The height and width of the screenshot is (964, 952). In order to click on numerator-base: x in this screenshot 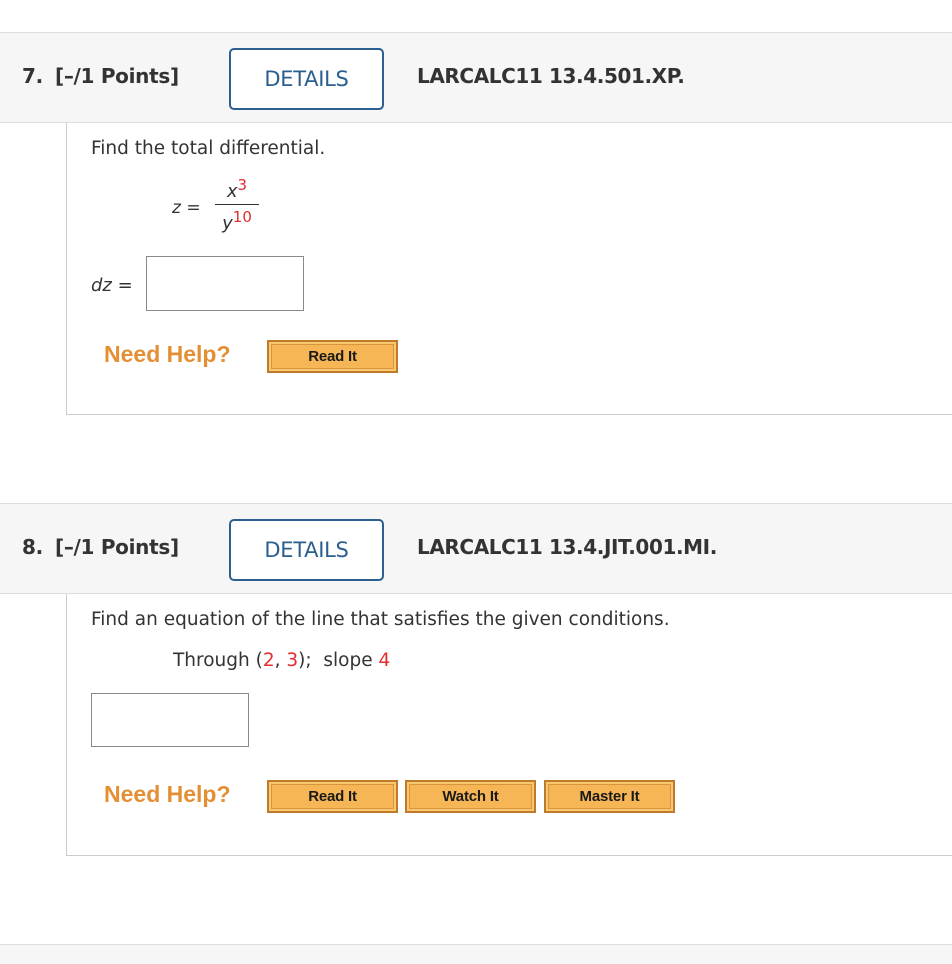, I will do `click(232, 191)`.